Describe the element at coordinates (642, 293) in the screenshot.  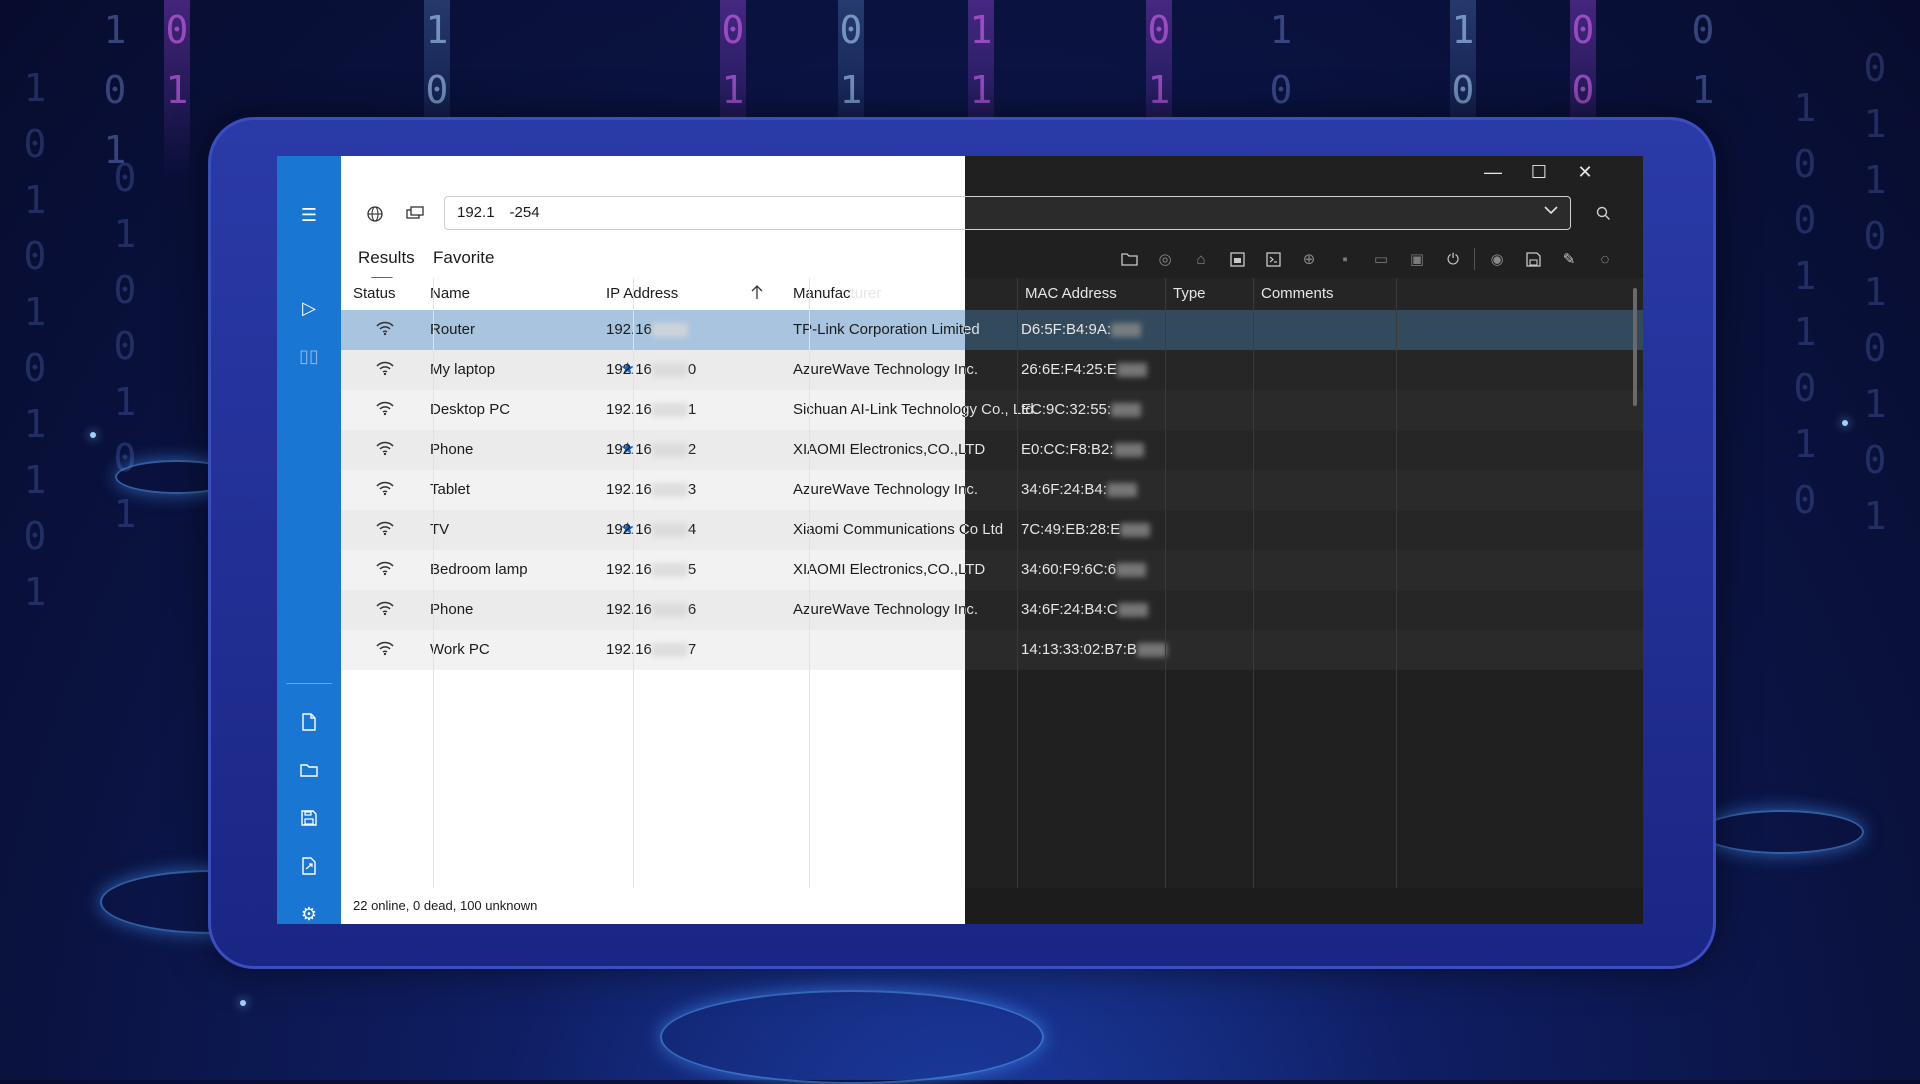
I see `column-header-ip: IP Address` at that location.